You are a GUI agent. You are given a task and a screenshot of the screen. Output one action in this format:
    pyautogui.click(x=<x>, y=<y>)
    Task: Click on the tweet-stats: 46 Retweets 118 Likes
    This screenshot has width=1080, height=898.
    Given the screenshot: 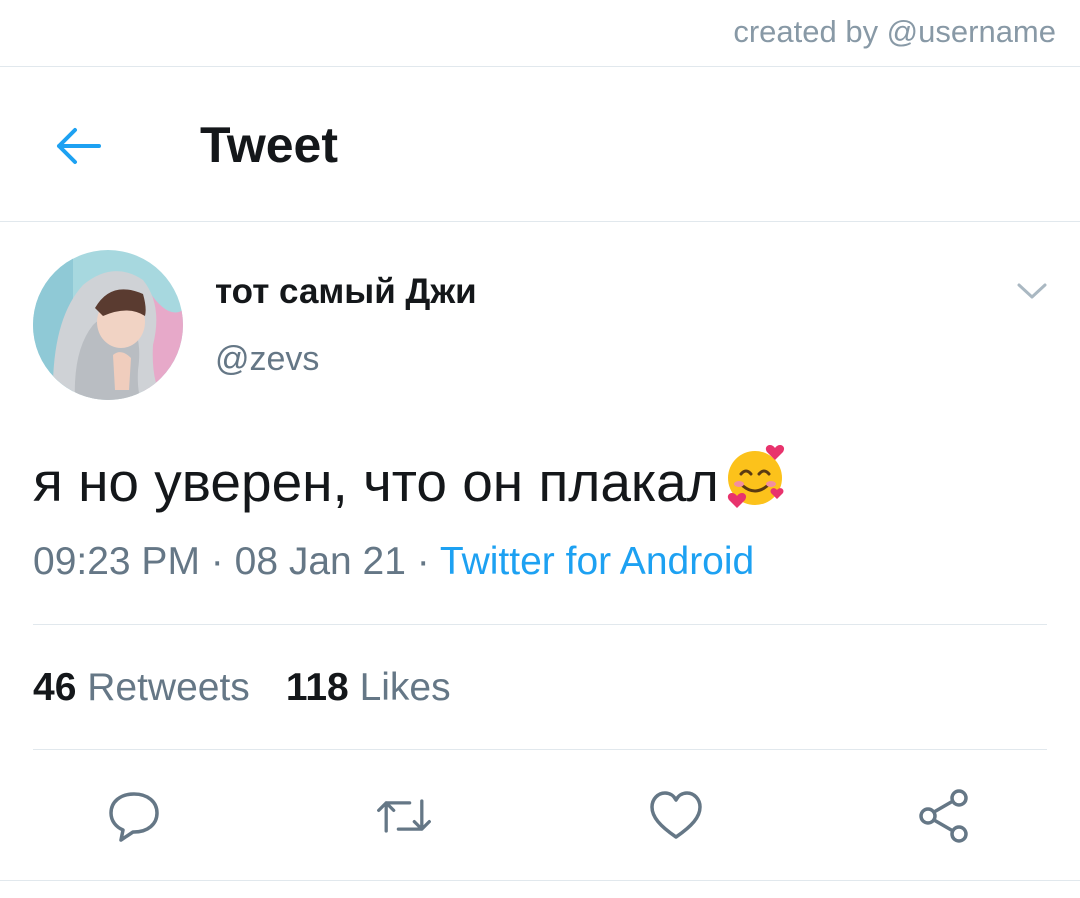 What is the action you would take?
    pyautogui.click(x=242, y=688)
    